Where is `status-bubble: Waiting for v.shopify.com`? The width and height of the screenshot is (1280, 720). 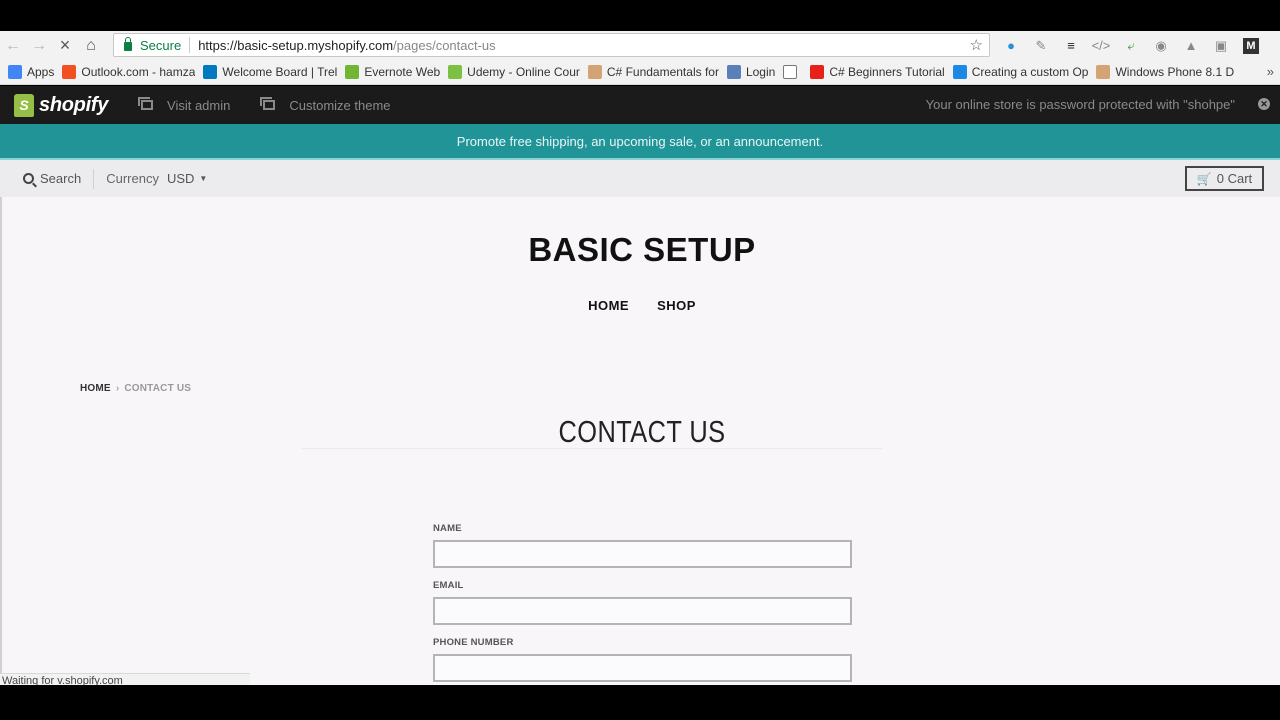
status-bubble: Waiting for v.shopify.com is located at coordinates (125, 679).